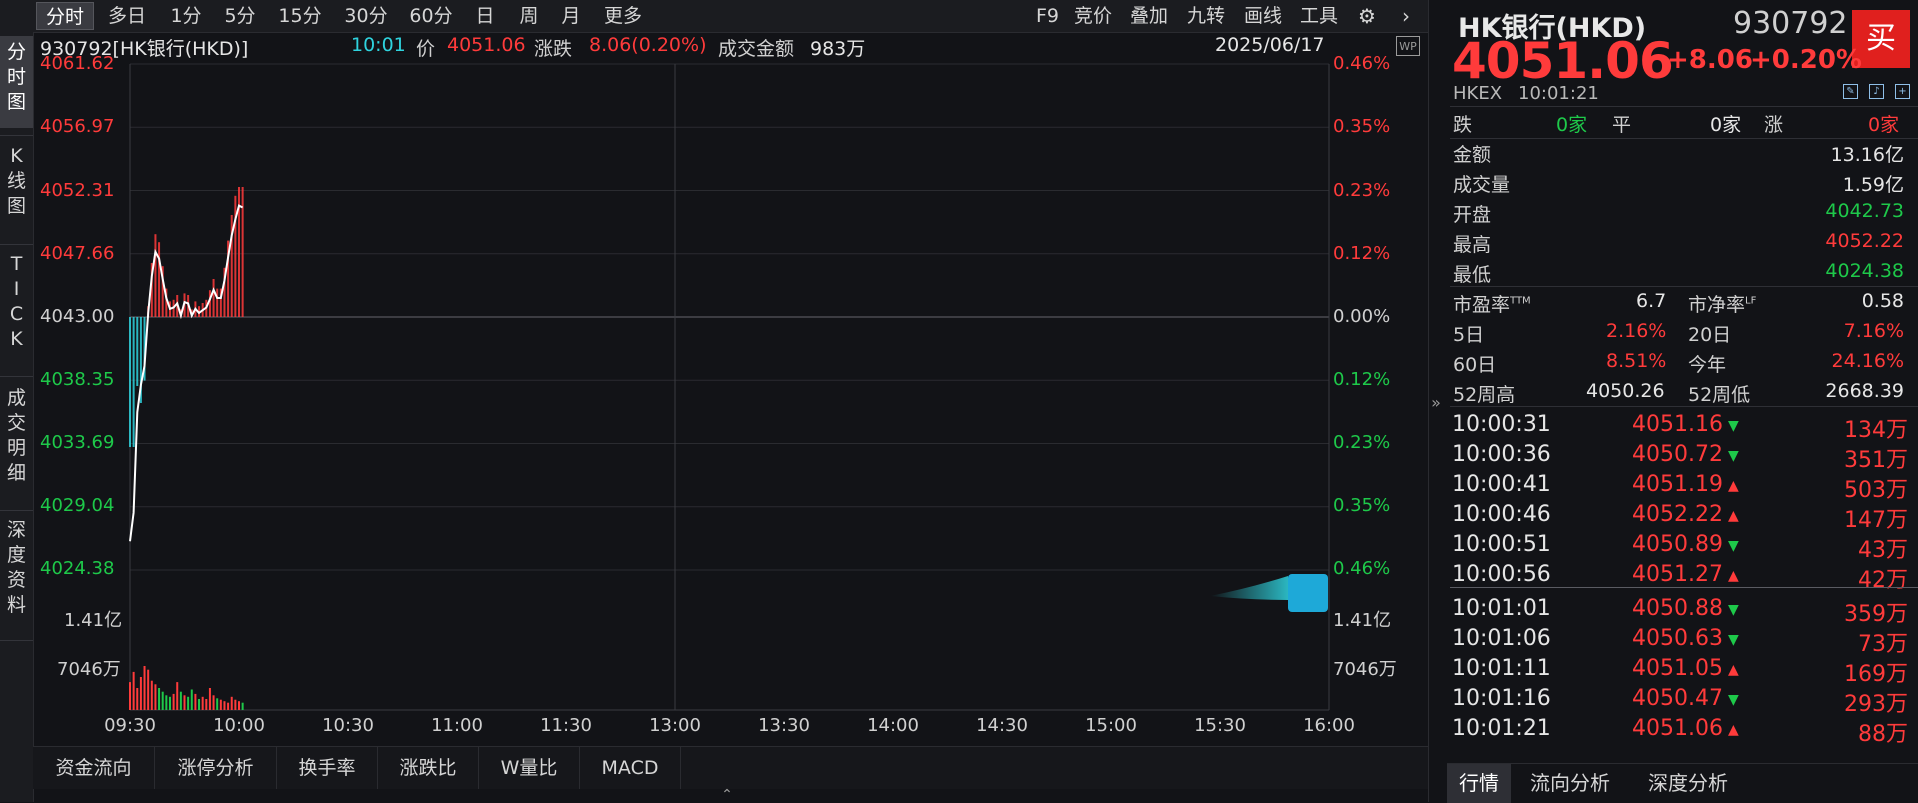 This screenshot has height=803, width=1918. Describe the element at coordinates (186, 373) in the screenshot. I see `price-line` at that location.